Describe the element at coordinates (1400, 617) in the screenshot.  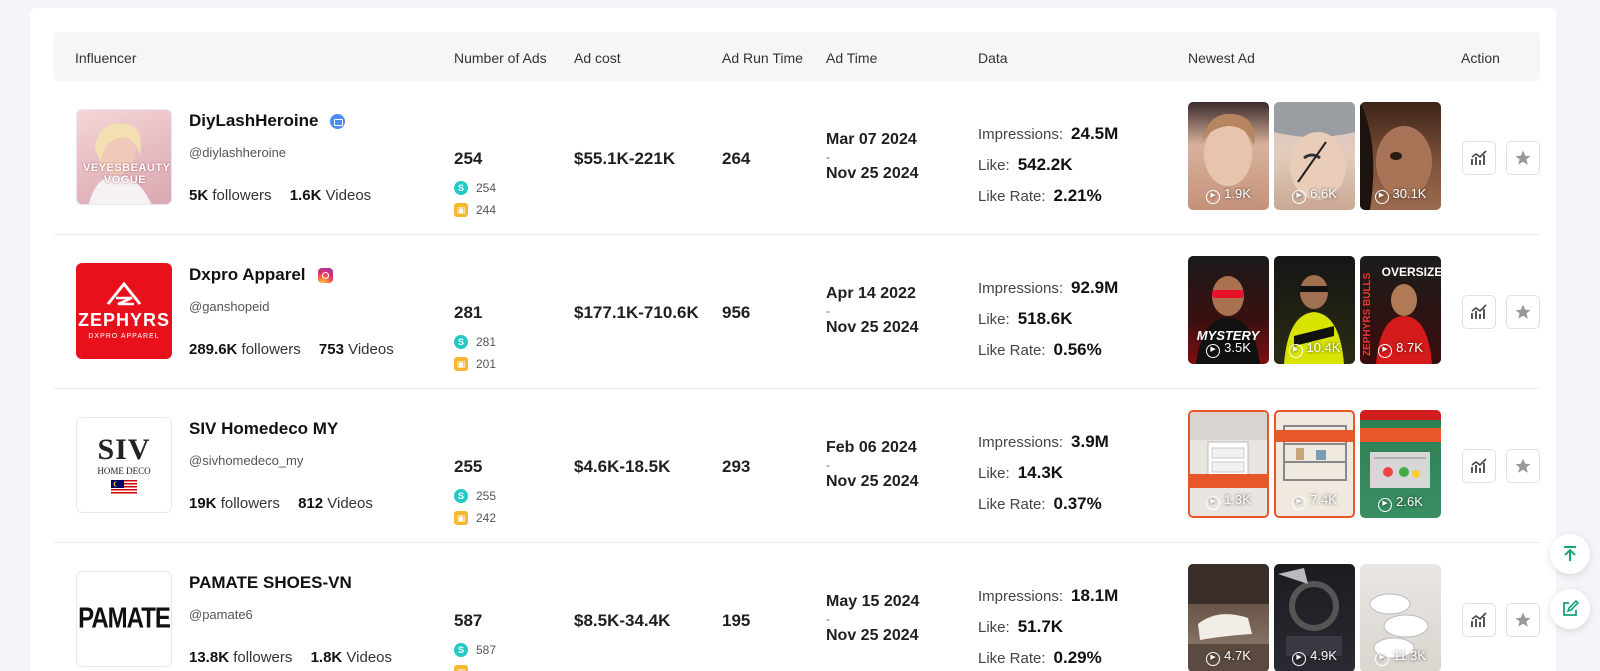
I see `ad-thumbnail: 11.3K` at that location.